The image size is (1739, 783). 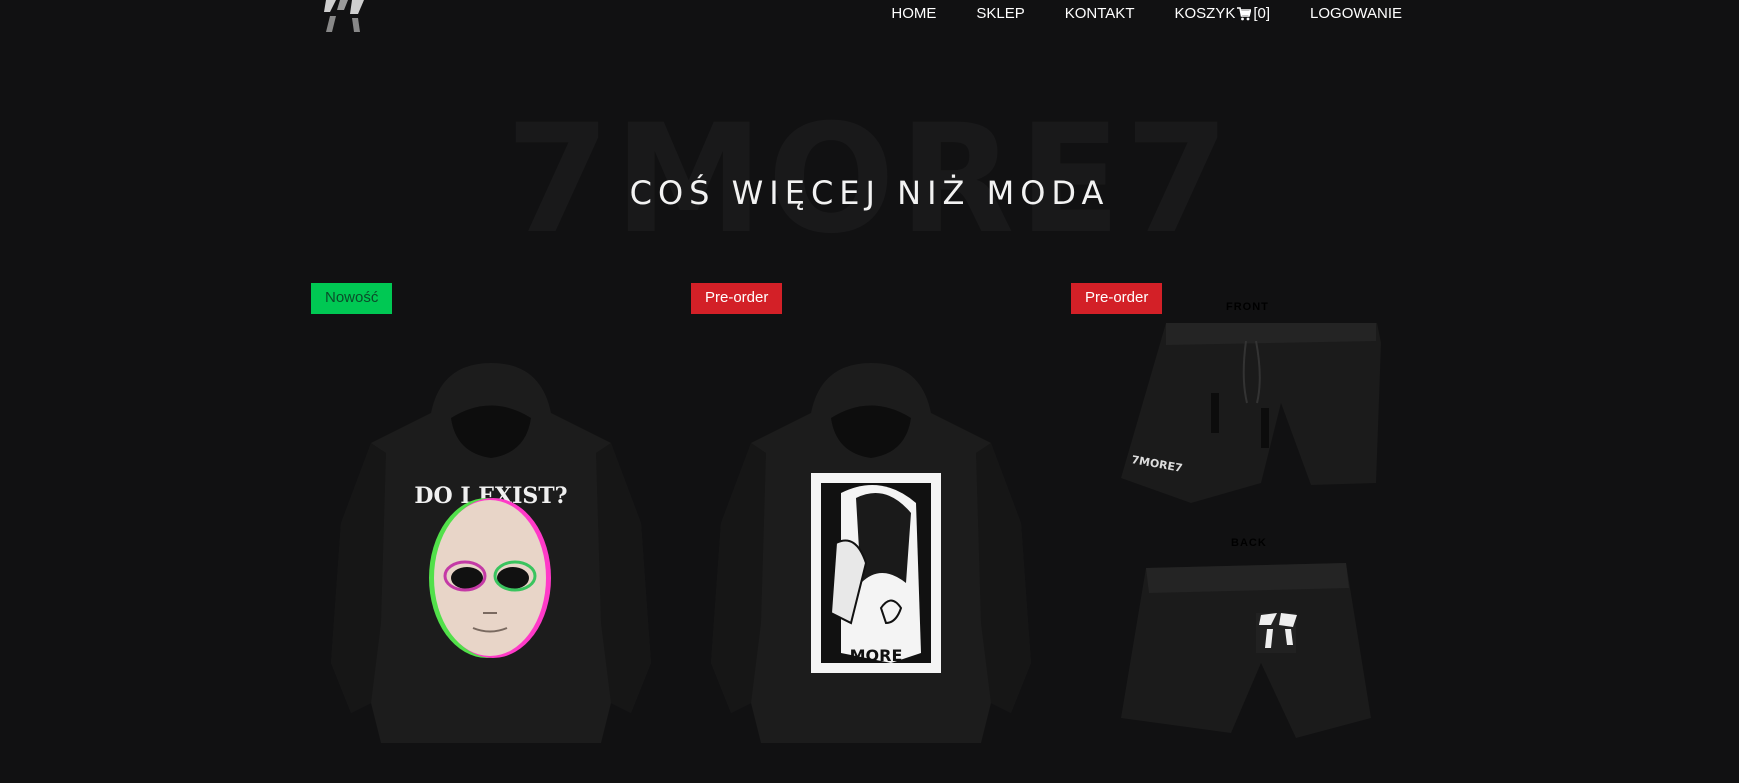 What do you see at coordinates (1251, 543) in the screenshot?
I see `product-image-shorts: 7MORE7` at bounding box center [1251, 543].